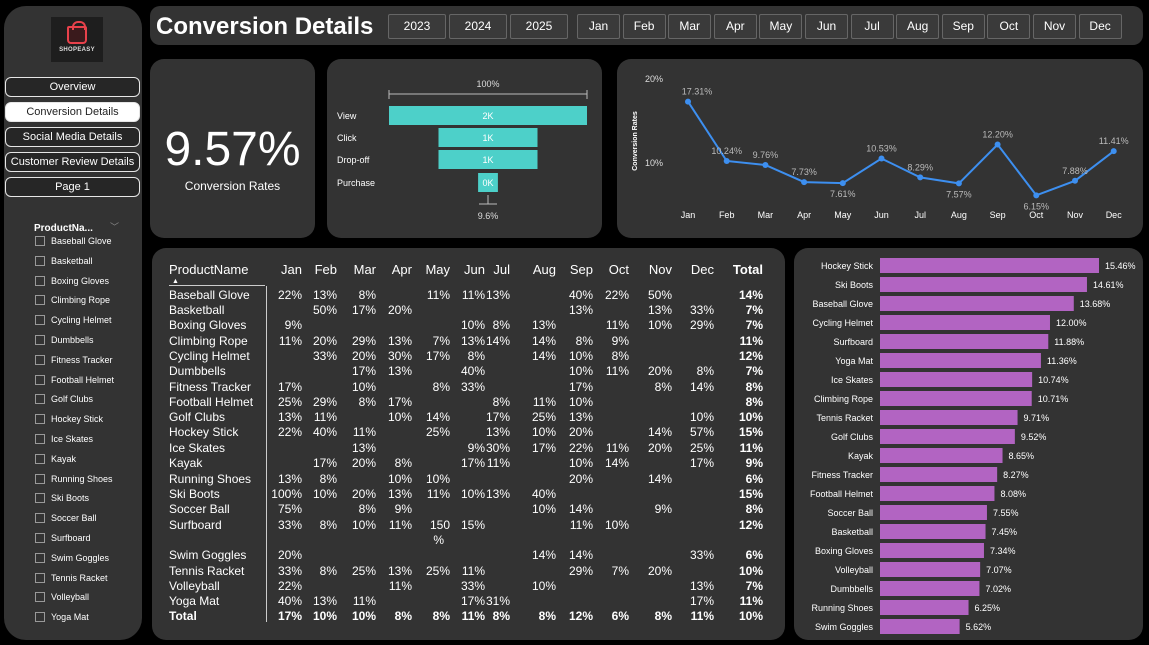 The height and width of the screenshot is (645, 1149). Describe the element at coordinates (72, 558) in the screenshot. I see `slicer-item: Swim Goggles` at that location.